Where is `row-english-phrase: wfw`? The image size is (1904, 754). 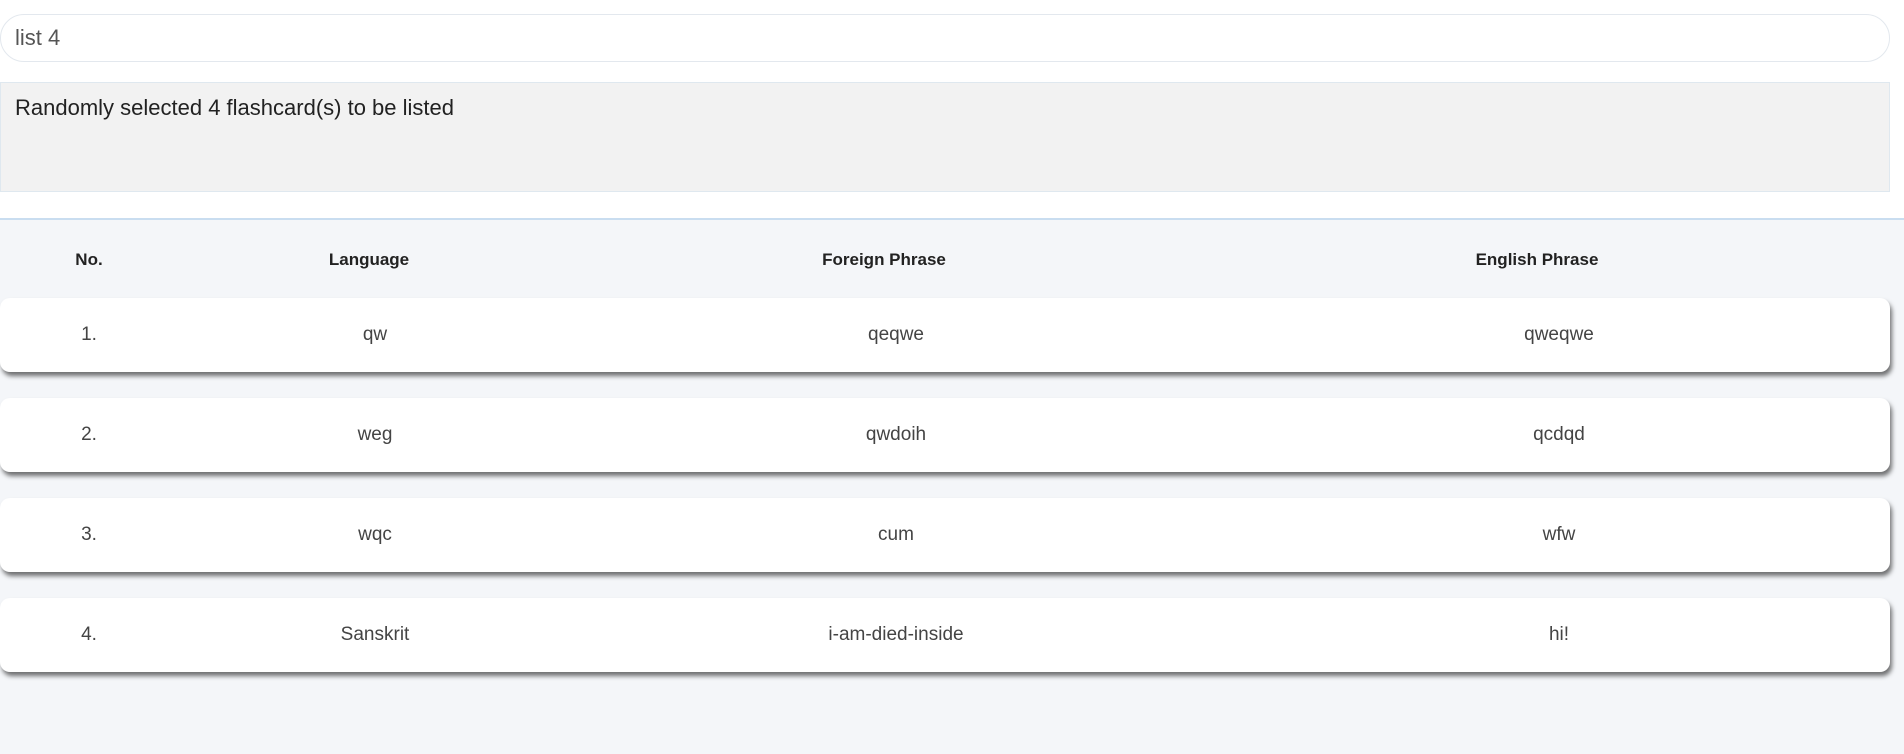
row-english-phrase: wfw is located at coordinates (1559, 534).